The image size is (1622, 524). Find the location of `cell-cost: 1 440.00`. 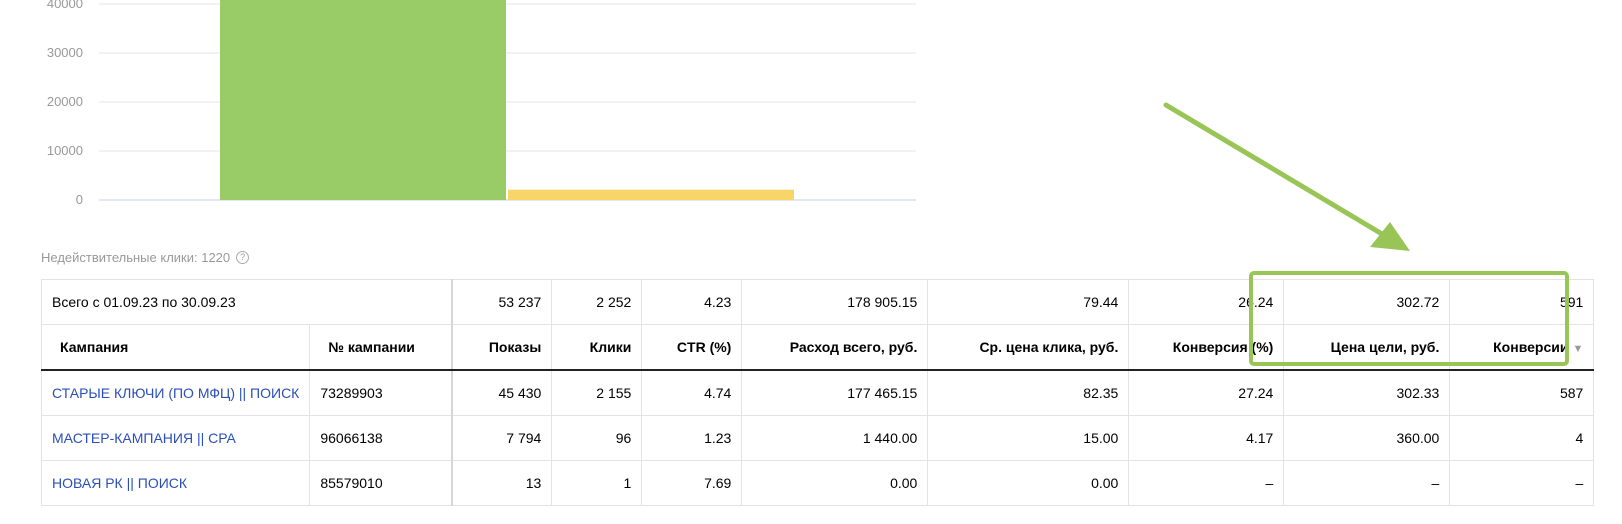

cell-cost: 1 440.00 is located at coordinates (835, 438).